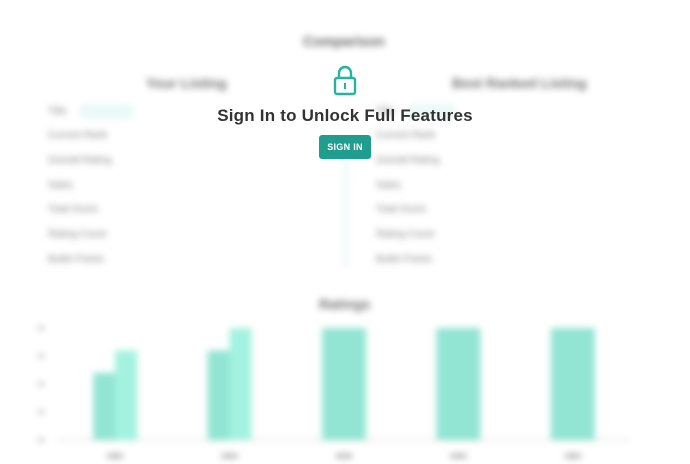  What do you see at coordinates (345, 304) in the screenshot?
I see `chart-title: Ratings` at bounding box center [345, 304].